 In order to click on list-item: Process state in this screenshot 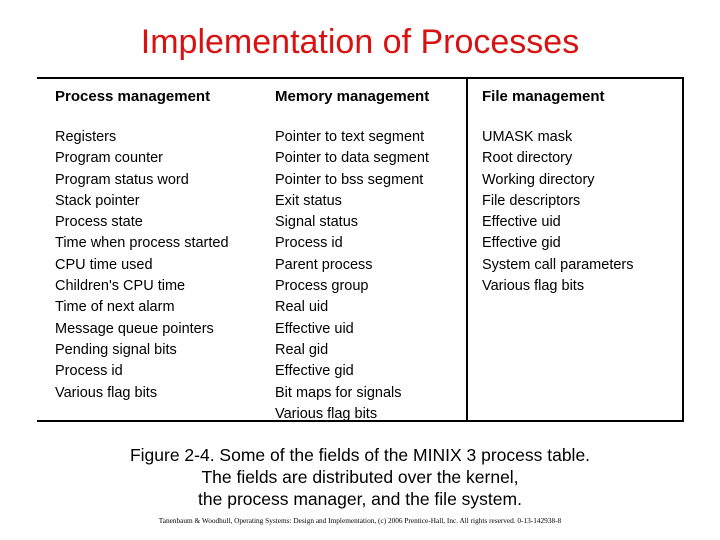, I will do `click(99, 222)`.